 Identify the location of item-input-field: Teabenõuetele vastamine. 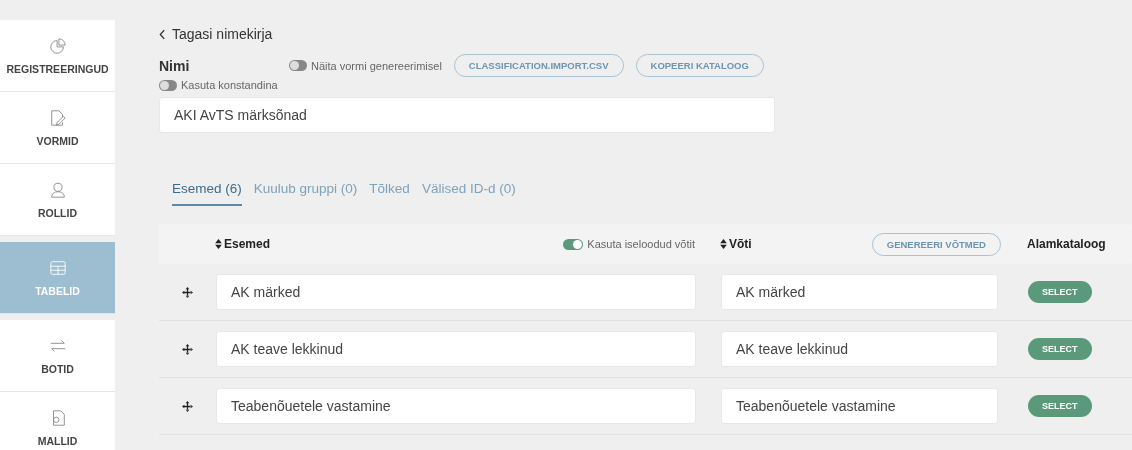
(456, 406).